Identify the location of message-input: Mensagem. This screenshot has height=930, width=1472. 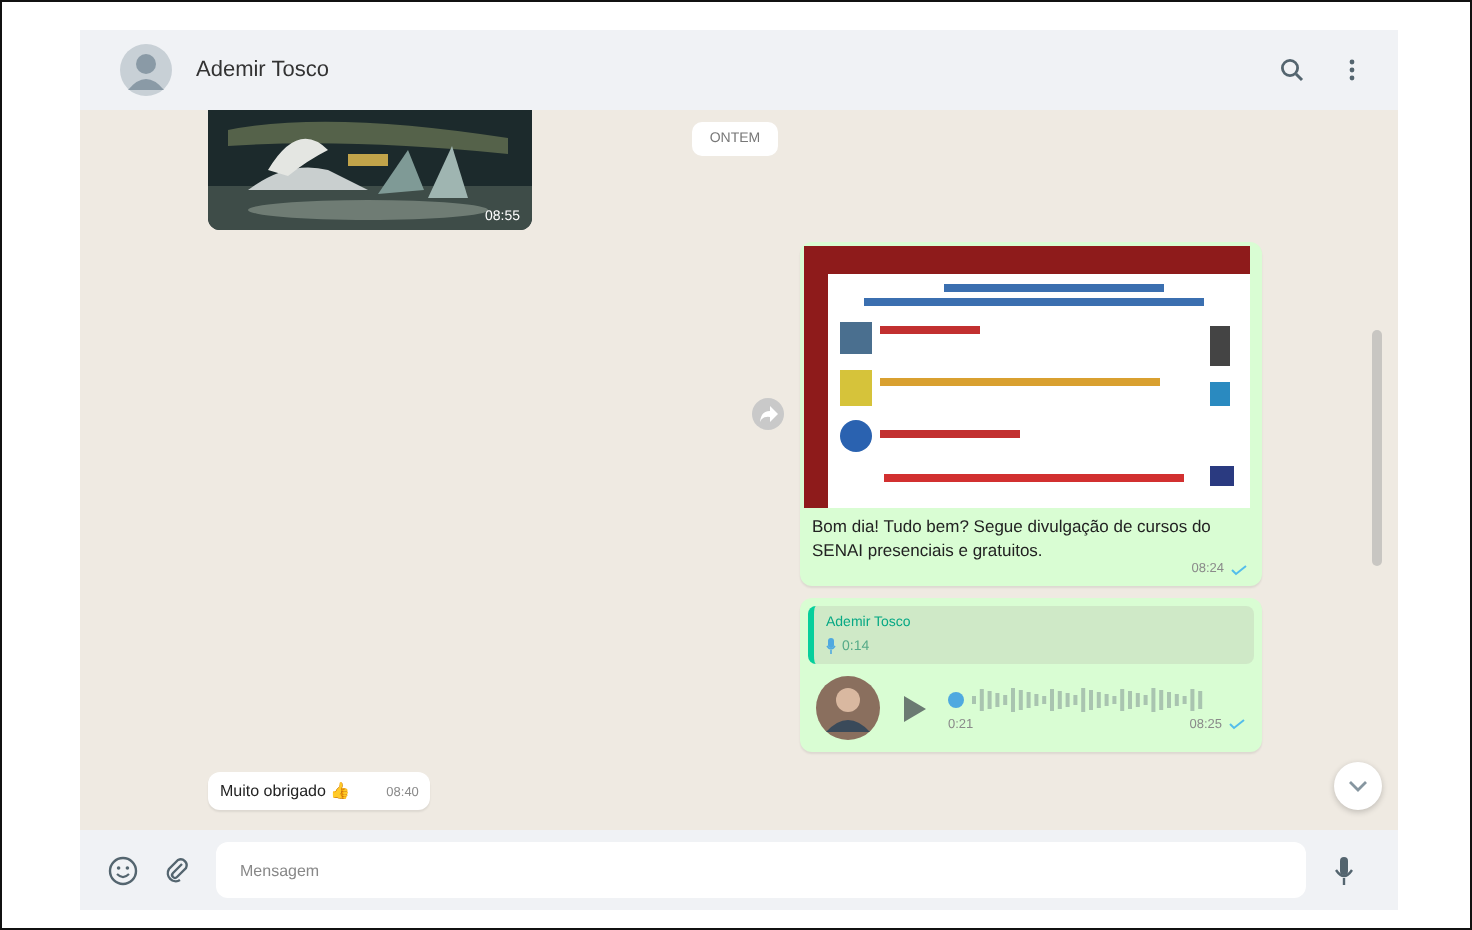
(761, 870).